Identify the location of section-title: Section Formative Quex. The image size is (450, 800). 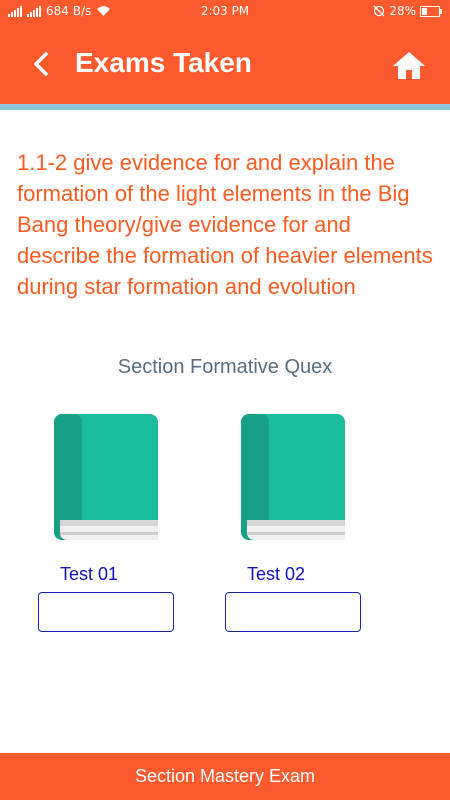
(225, 367).